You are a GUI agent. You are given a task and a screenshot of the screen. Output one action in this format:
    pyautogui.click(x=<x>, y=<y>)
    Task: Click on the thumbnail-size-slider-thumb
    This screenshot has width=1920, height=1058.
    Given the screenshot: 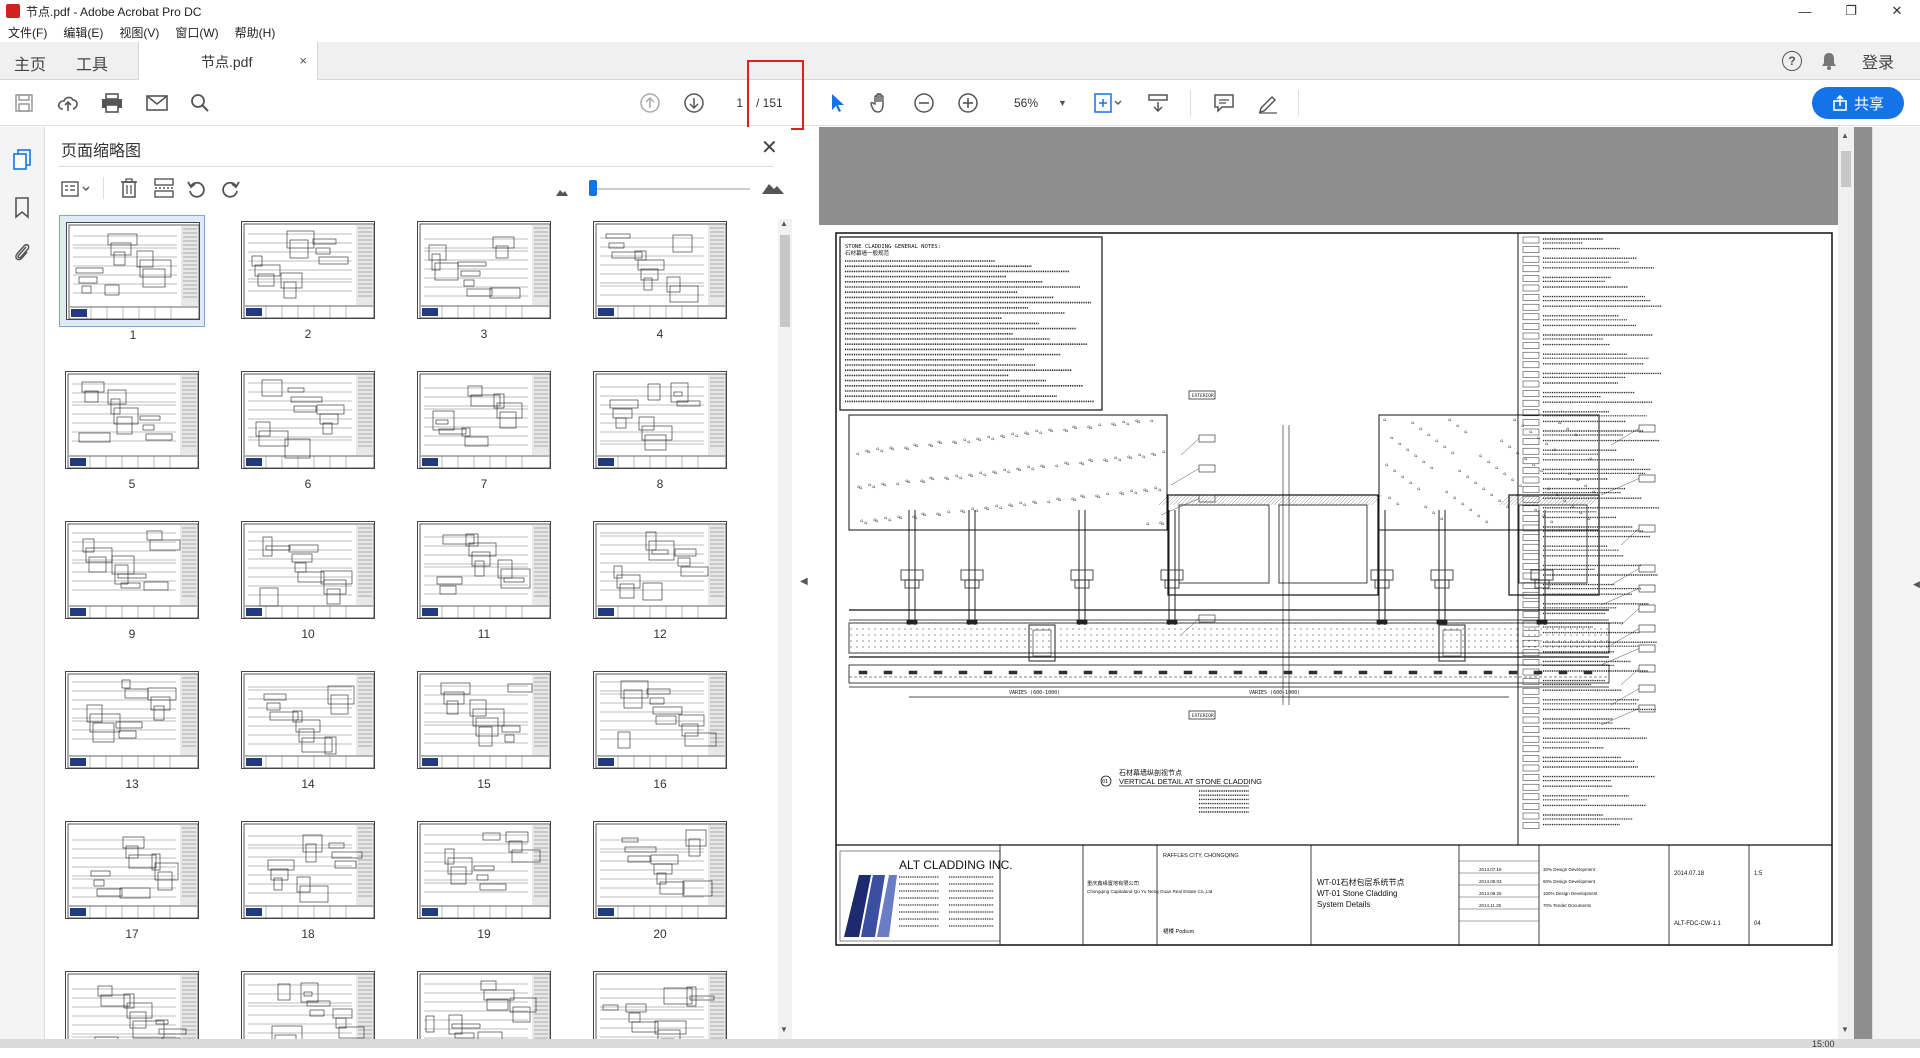 What is the action you would take?
    pyautogui.click(x=593, y=188)
    